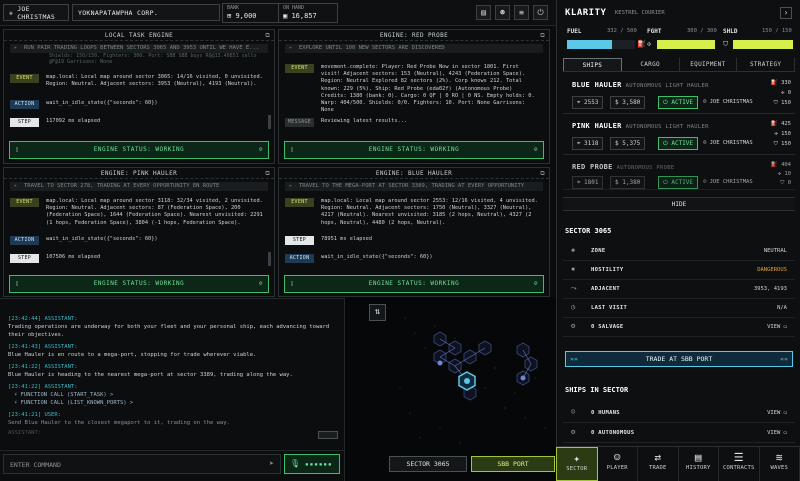 The image size is (800, 481). Describe the element at coordinates (651, 64) in the screenshot. I see `tab-cargo: CARGO` at that location.